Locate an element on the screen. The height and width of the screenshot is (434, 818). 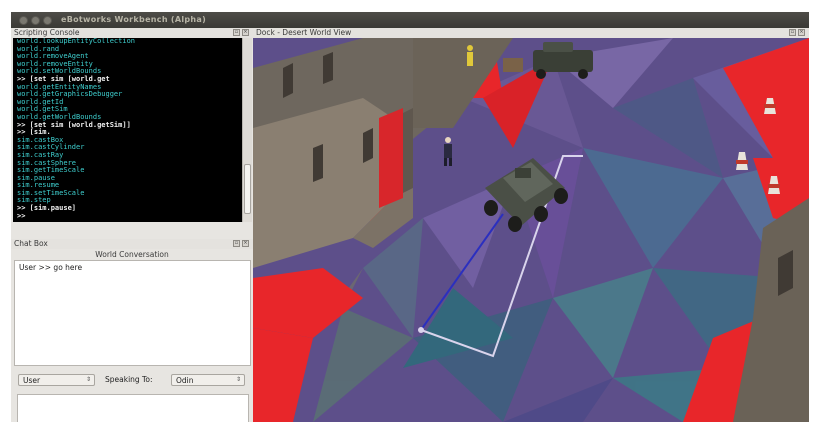
title-bar: eBotworks Workbench (Alpha) is located at coordinates (410, 20).